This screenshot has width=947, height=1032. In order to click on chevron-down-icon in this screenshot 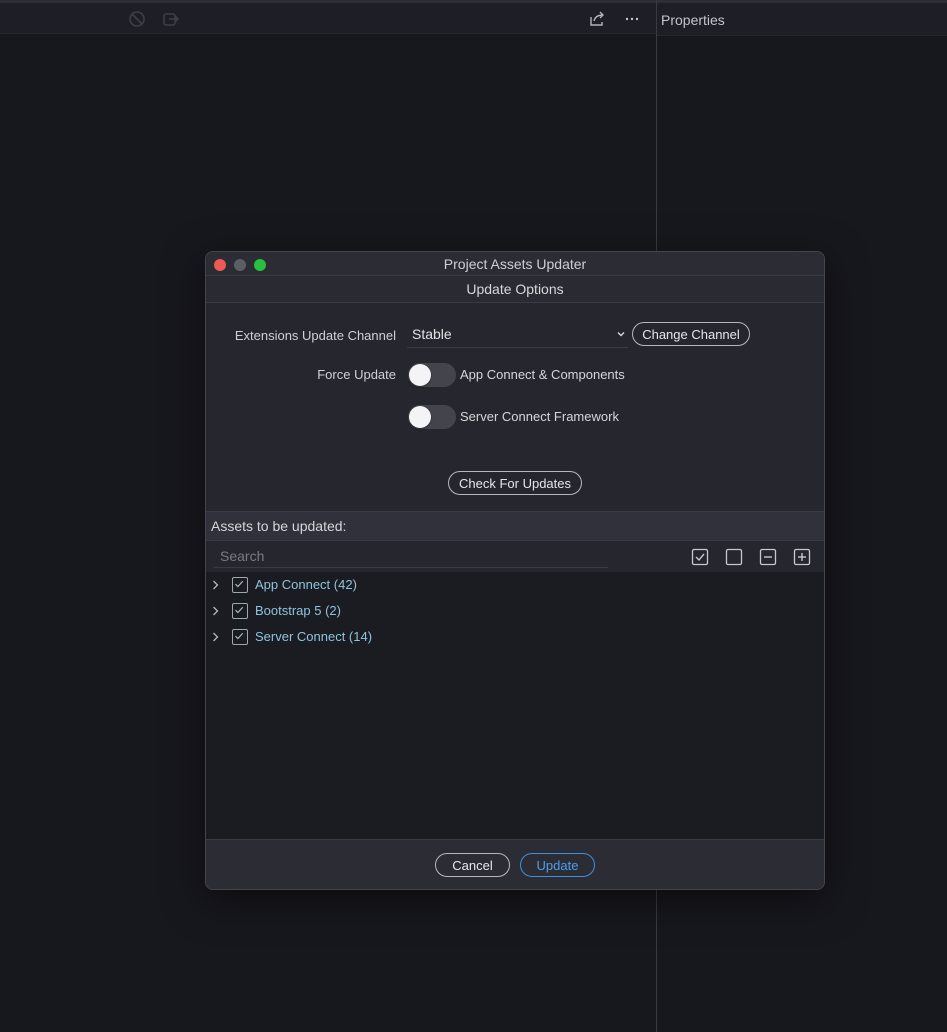, I will do `click(621, 334)`.